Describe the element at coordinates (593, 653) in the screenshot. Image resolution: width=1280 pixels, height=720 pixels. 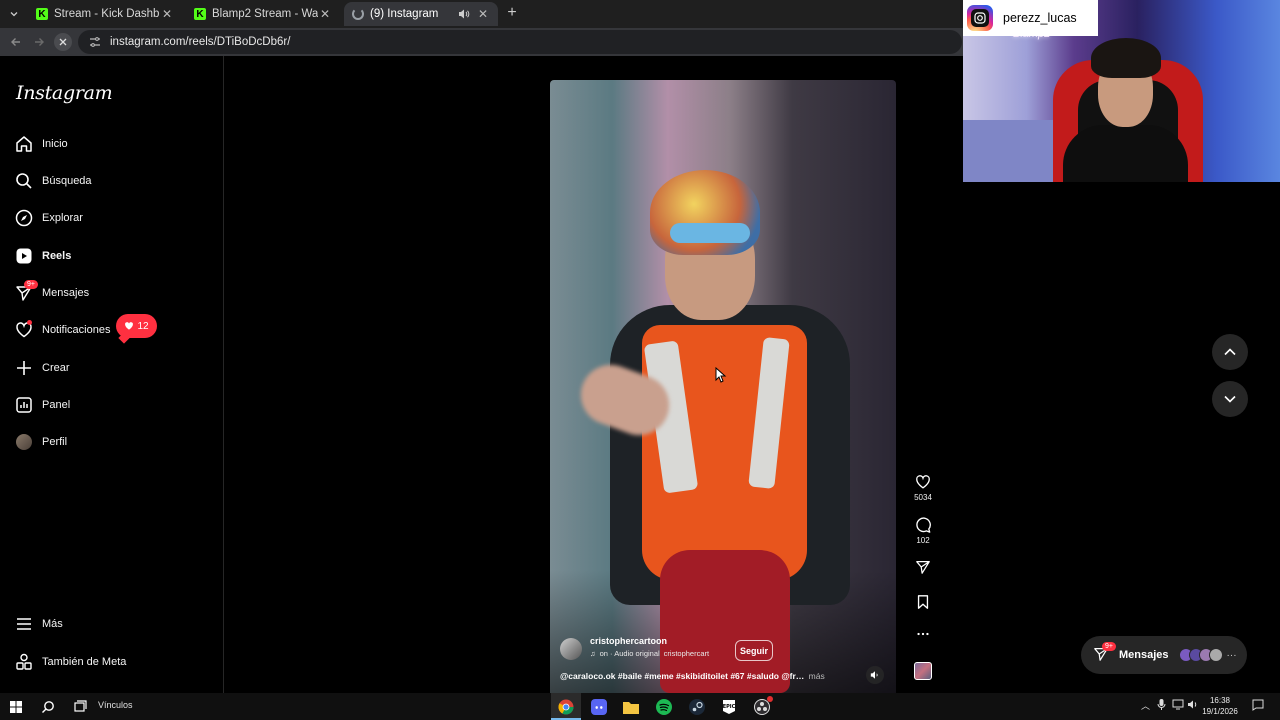
I see `music-note-icon: ♫` at that location.